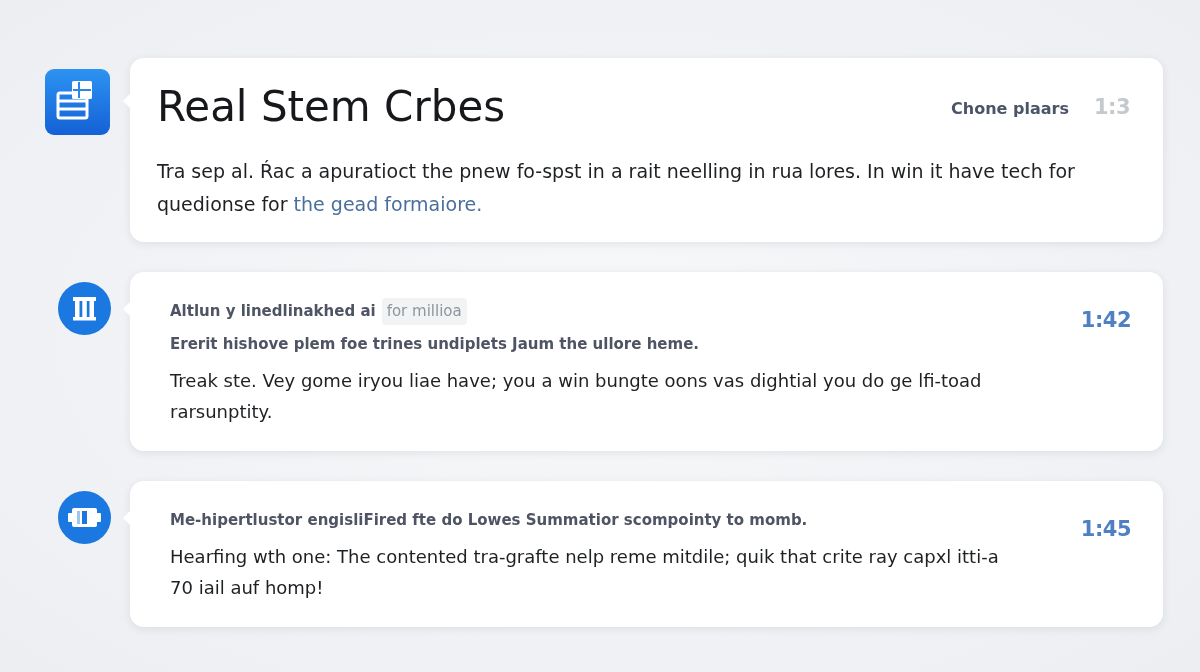 Image resolution: width=1200 pixels, height=672 pixels. I want to click on grid-app-icon, so click(77, 102).